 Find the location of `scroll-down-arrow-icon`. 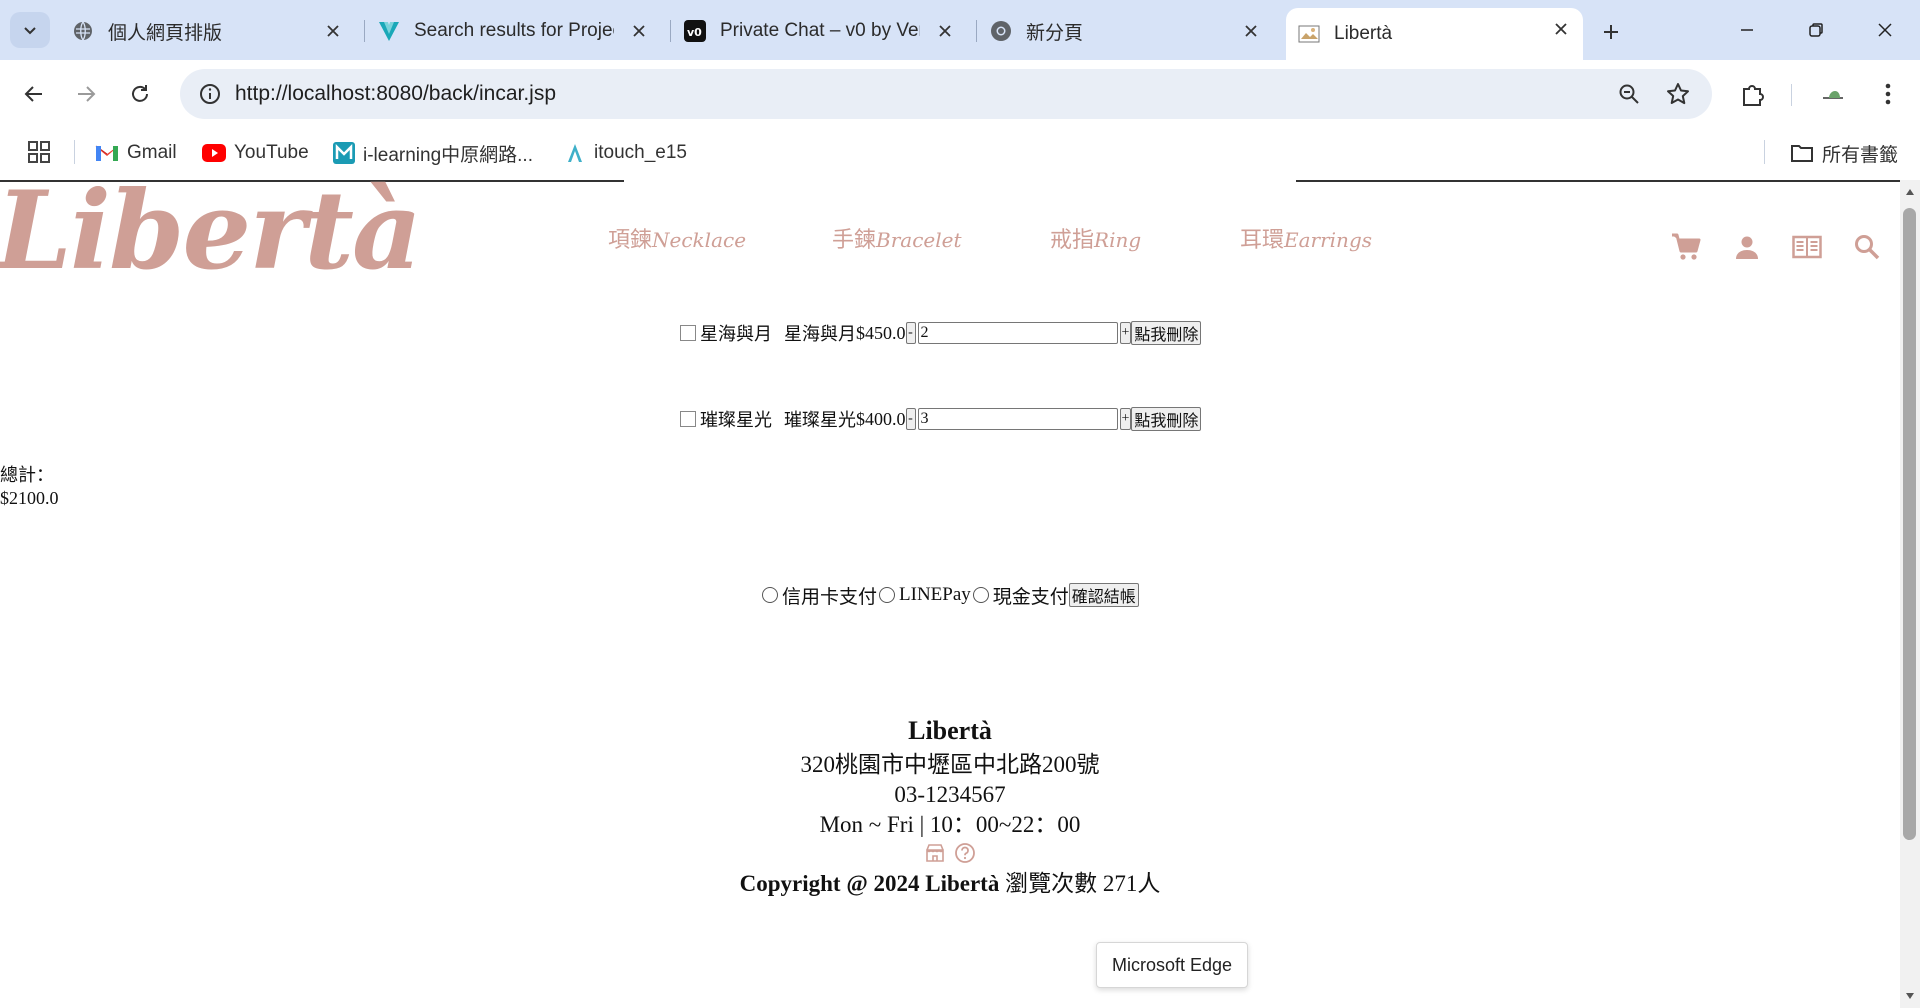

scroll-down-arrow-icon is located at coordinates (1910, 996).